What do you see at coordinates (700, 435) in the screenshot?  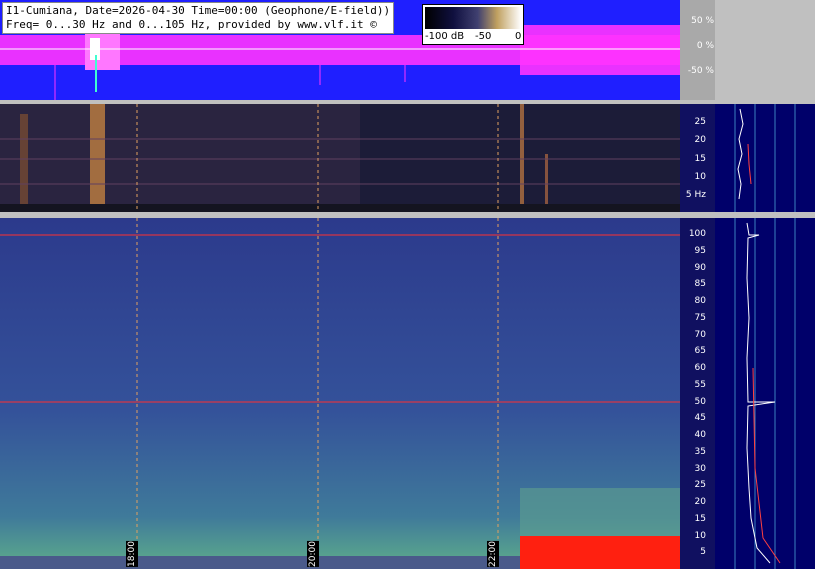 I see `main-tick-40: 40` at bounding box center [700, 435].